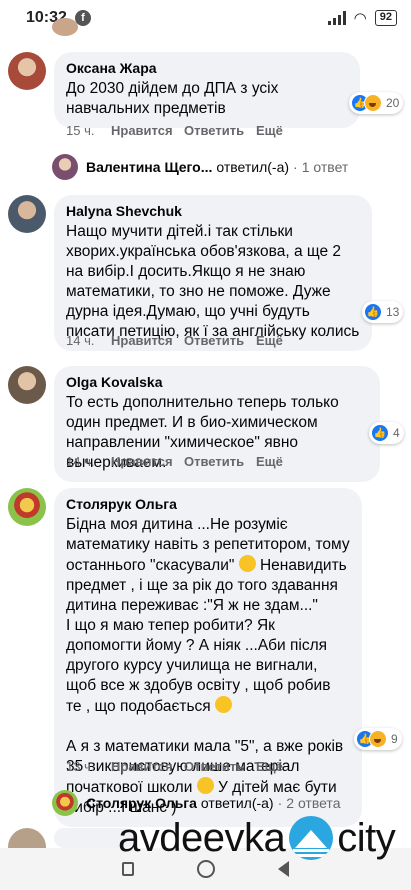 The width and height of the screenshot is (411, 890). I want to click on watermark-text: avdeevka, so click(202, 837).